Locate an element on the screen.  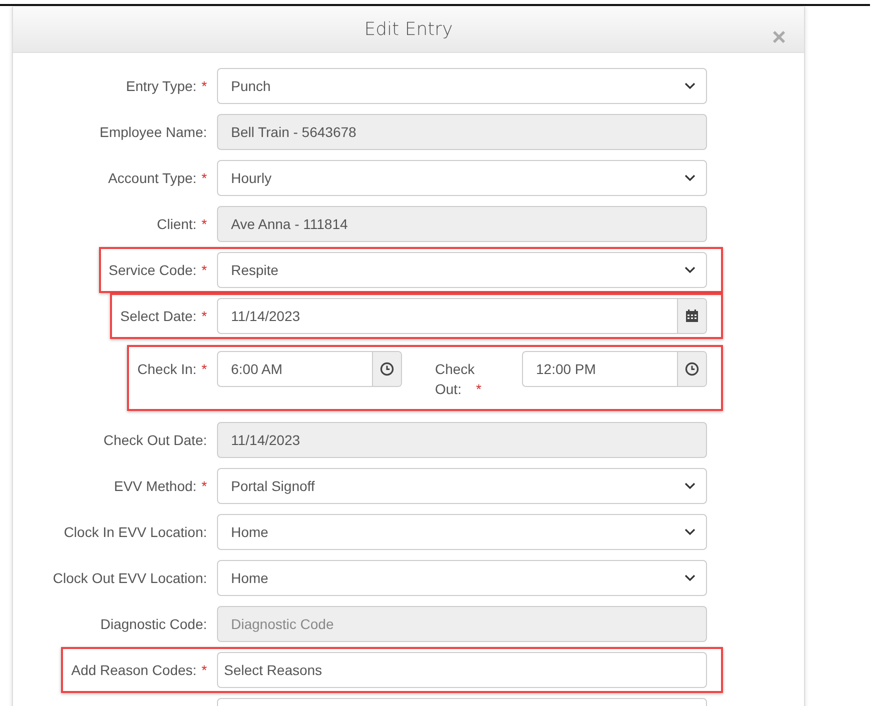
field-label: Entry Type: is located at coordinates (161, 86).